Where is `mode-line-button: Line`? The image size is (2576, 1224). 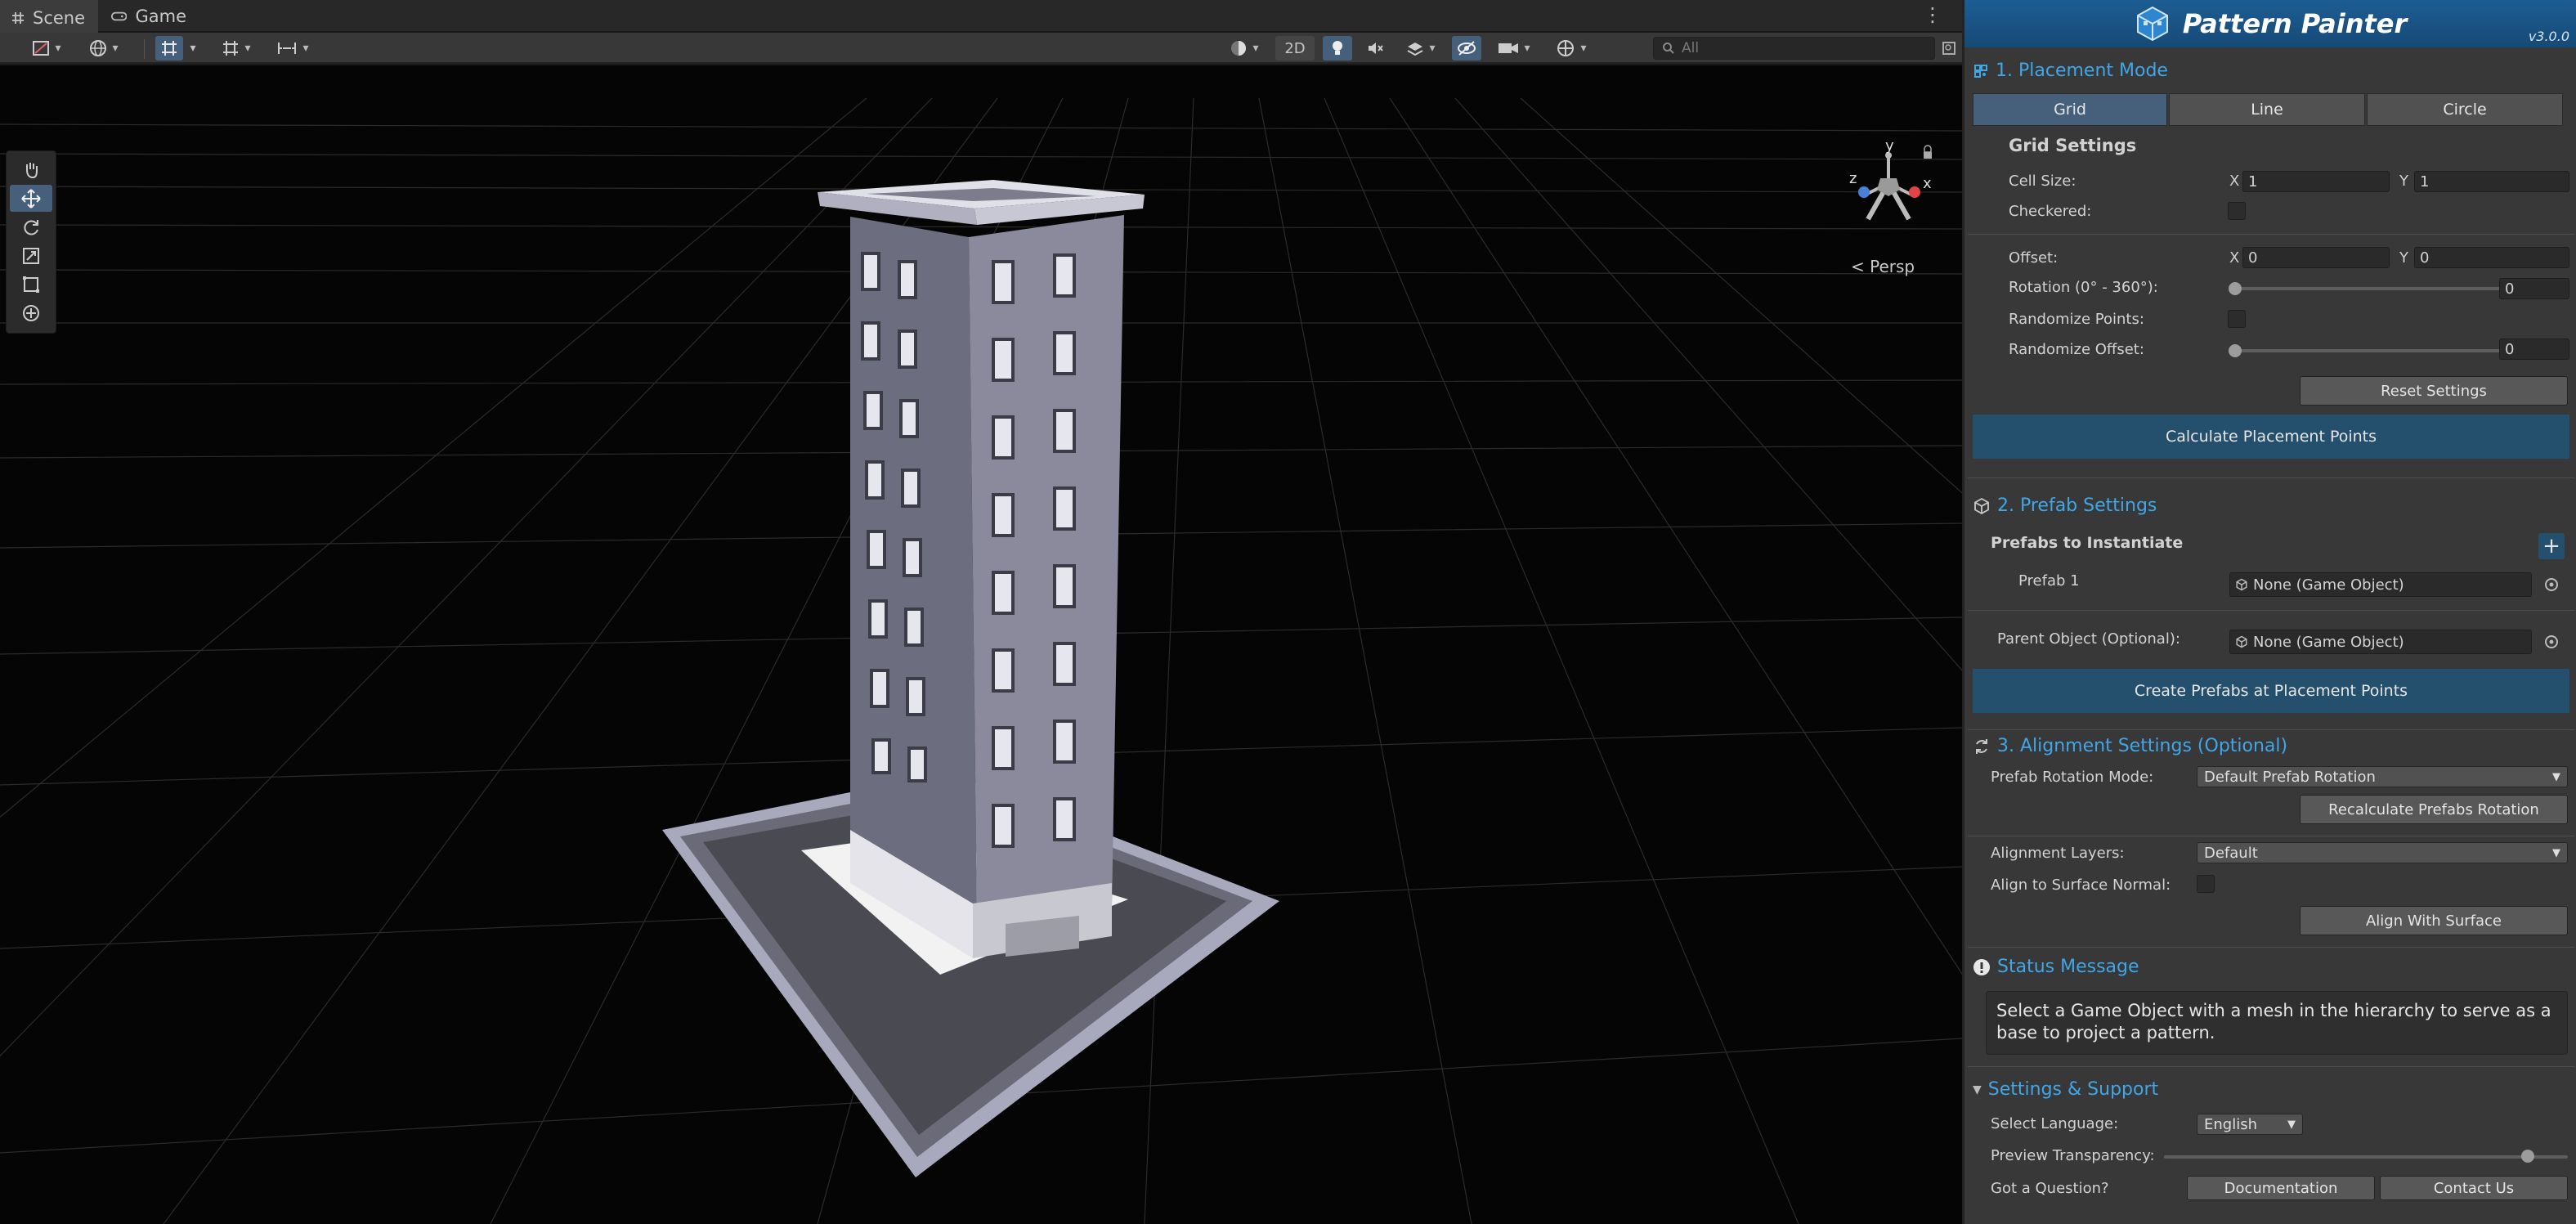 mode-line-button: Line is located at coordinates (2267, 110).